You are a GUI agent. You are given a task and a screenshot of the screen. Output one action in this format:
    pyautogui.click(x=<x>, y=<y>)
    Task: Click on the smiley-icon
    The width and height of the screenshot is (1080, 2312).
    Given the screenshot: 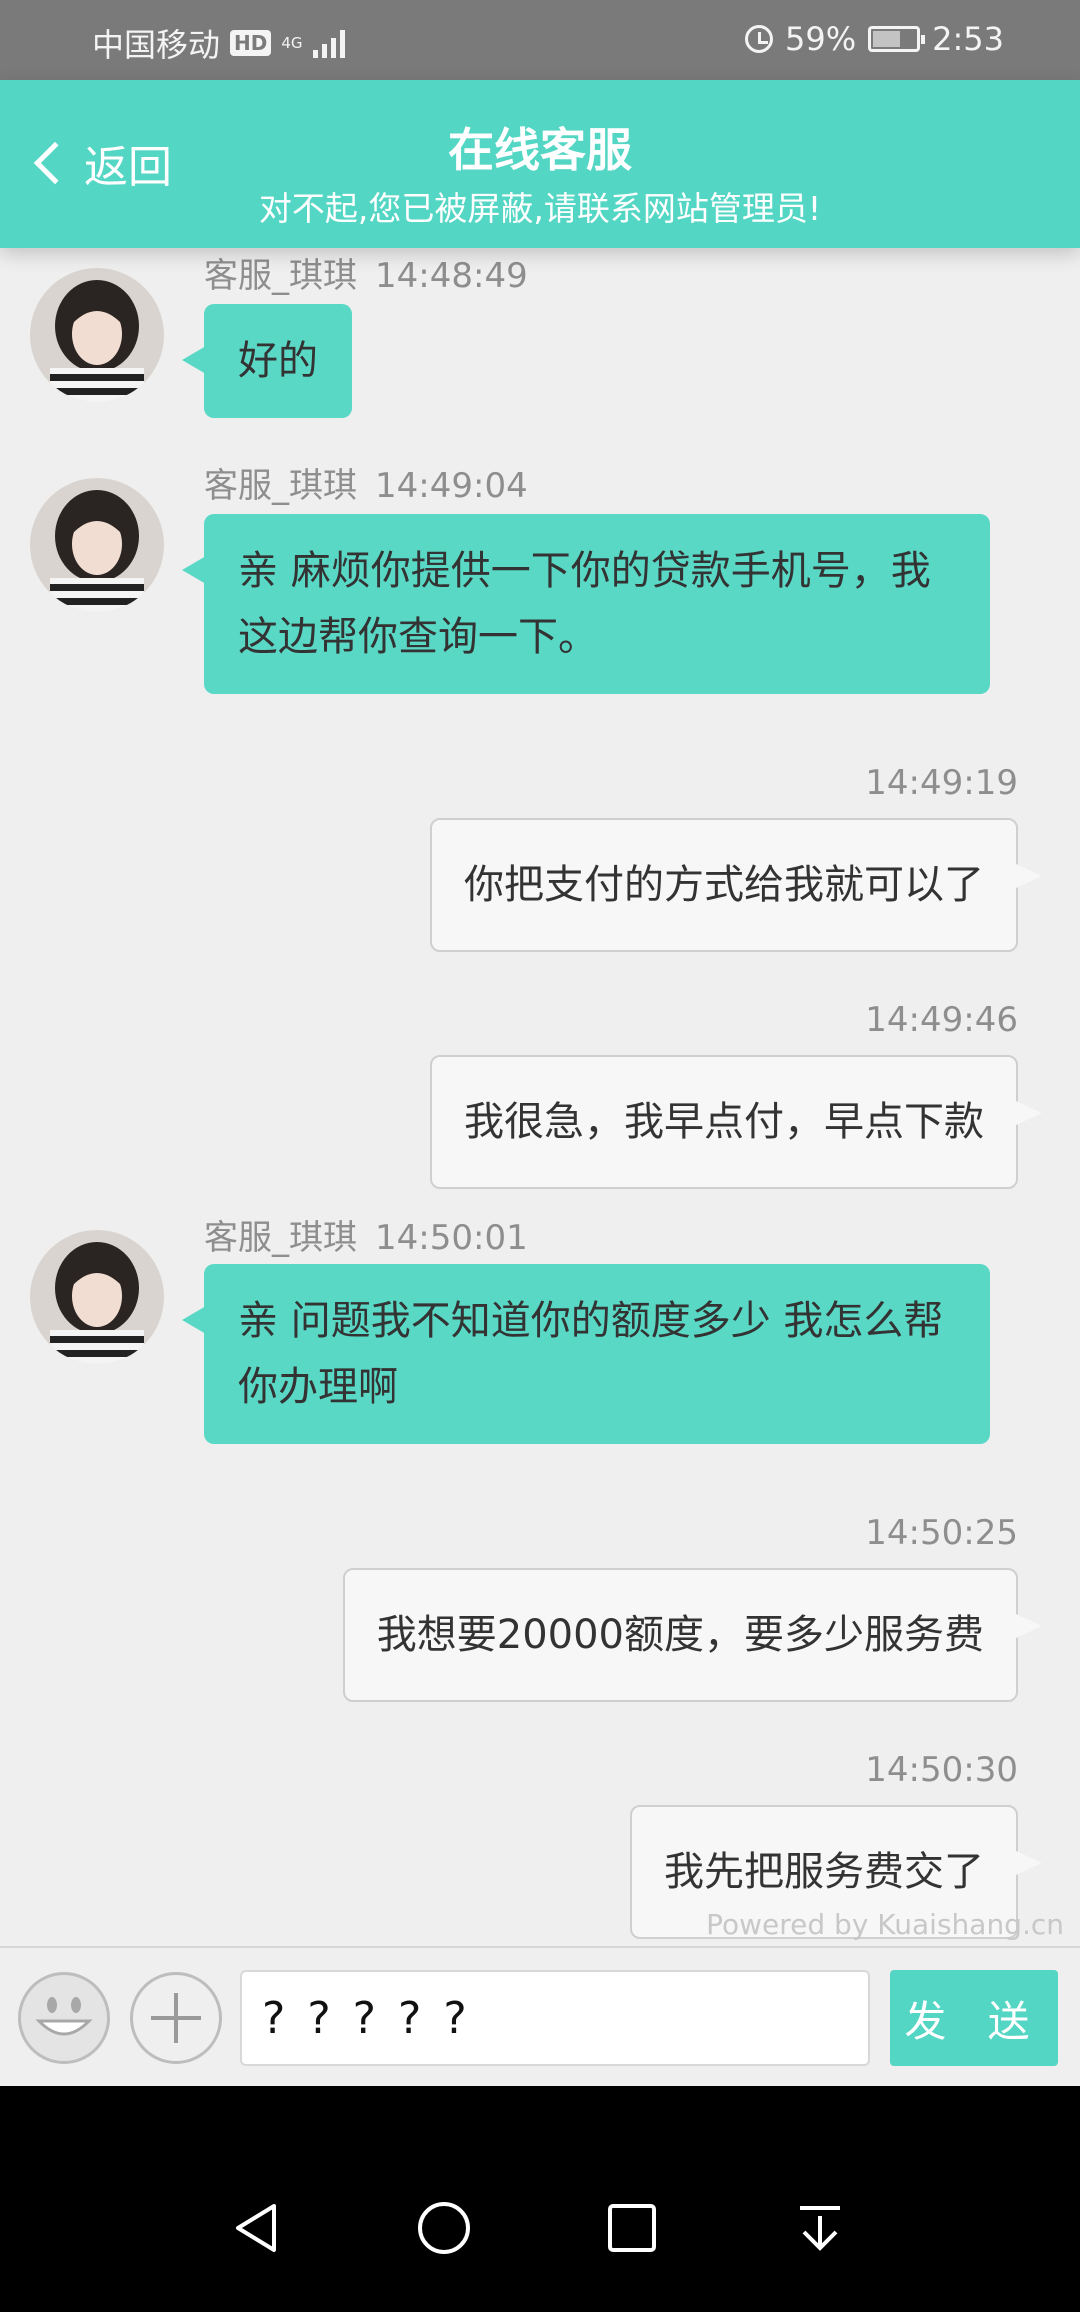 What is the action you would take?
    pyautogui.click(x=64, y=2016)
    